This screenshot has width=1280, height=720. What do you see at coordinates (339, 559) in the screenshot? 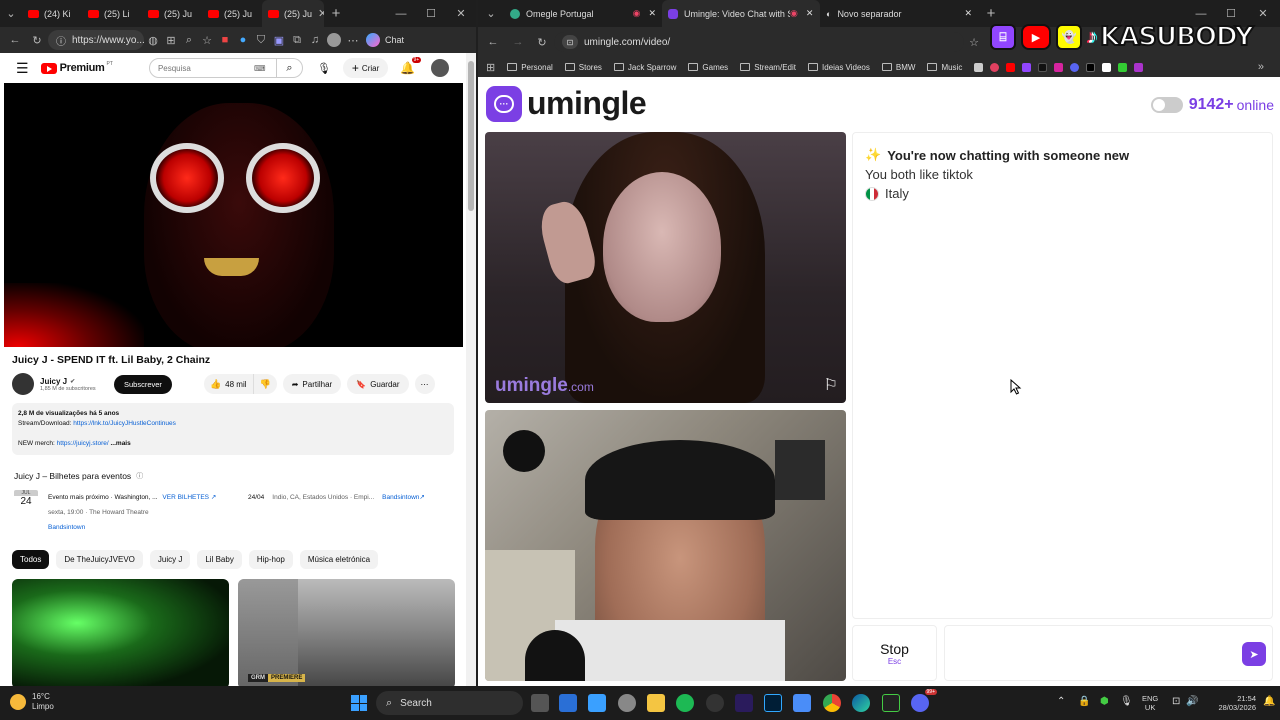
I see `chip-electronic: Música eletrónica` at bounding box center [339, 559].